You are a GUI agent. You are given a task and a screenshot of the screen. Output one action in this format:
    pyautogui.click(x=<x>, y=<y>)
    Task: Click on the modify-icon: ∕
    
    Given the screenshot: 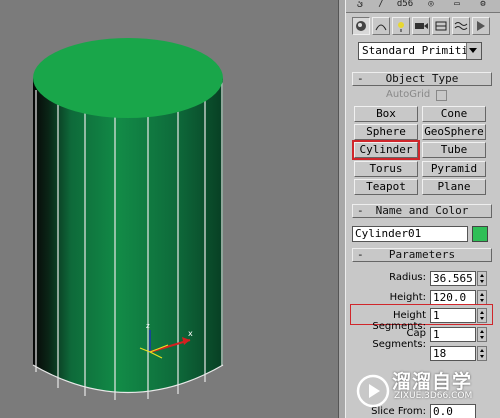 What is the action you would take?
    pyautogui.click(x=381, y=5)
    